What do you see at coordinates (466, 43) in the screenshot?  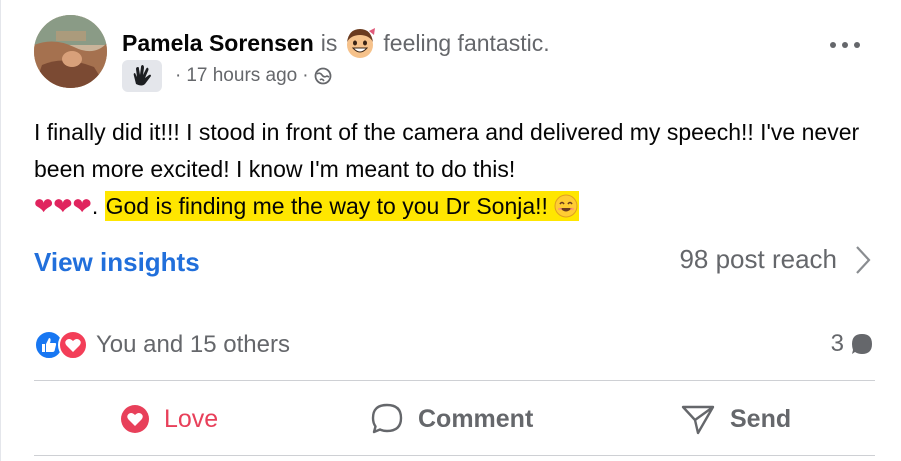 I see `feeling-text: feeling fantastic.` at bounding box center [466, 43].